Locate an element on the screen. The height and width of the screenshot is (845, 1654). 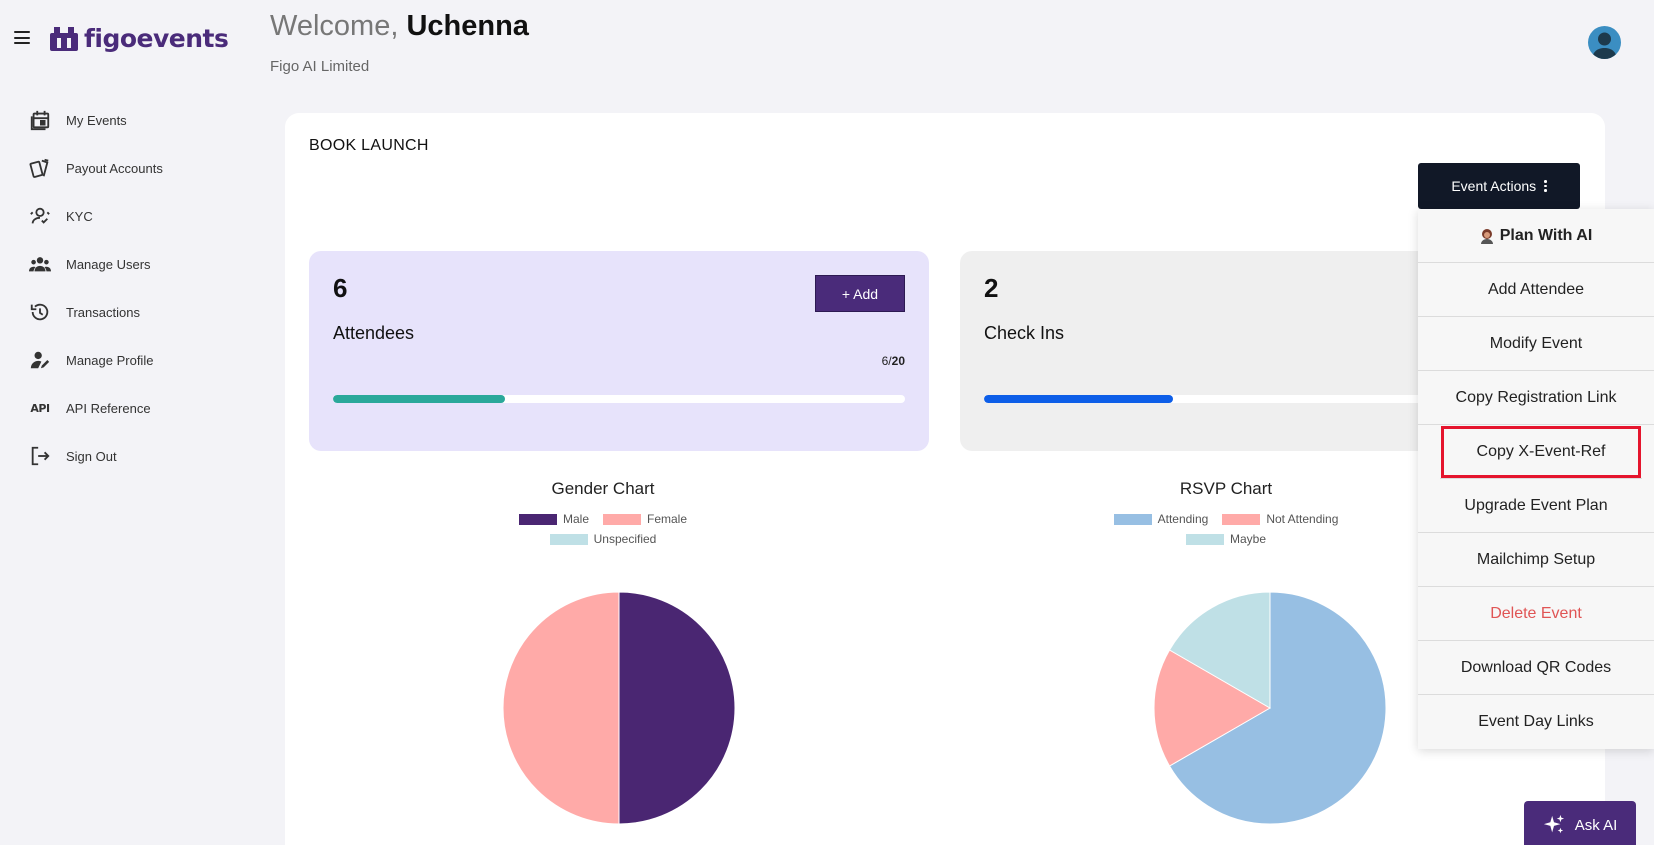
menu-item-add-attendee: Add Attendee is located at coordinates (1536, 290).